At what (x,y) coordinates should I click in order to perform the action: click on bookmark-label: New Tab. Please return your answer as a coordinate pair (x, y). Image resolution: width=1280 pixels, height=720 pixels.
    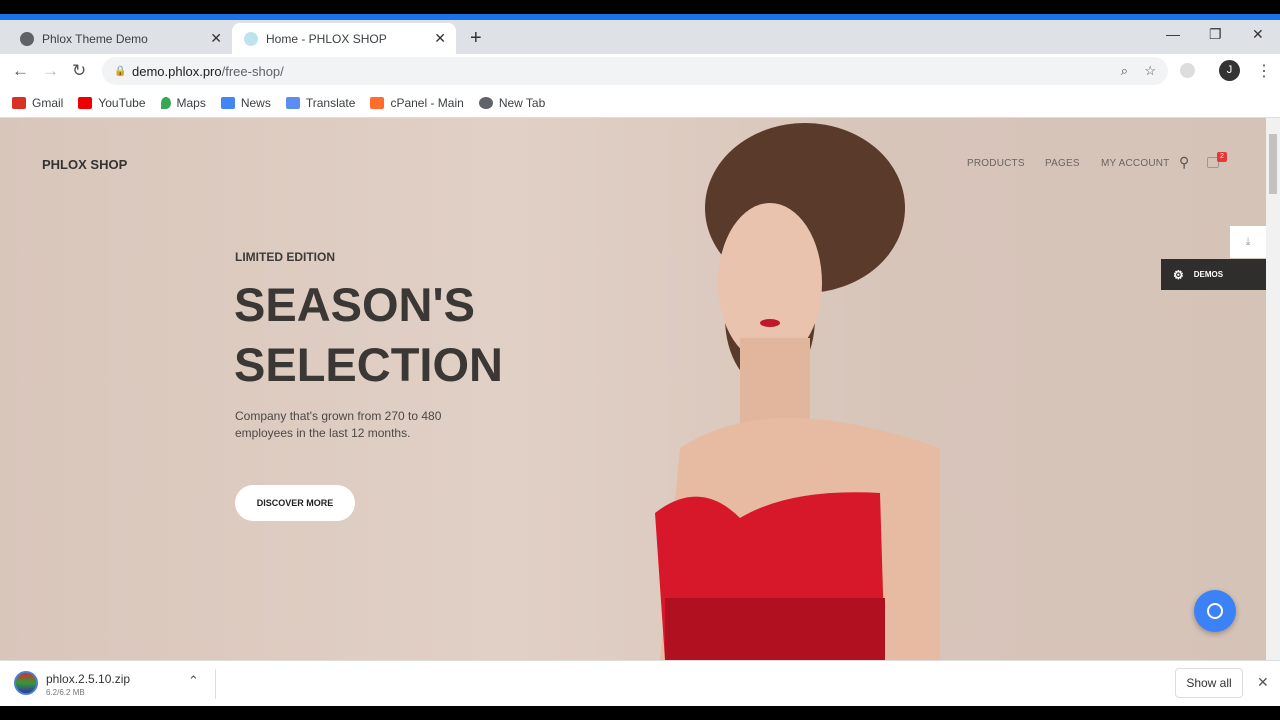
    Looking at the image, I should click on (522, 102).